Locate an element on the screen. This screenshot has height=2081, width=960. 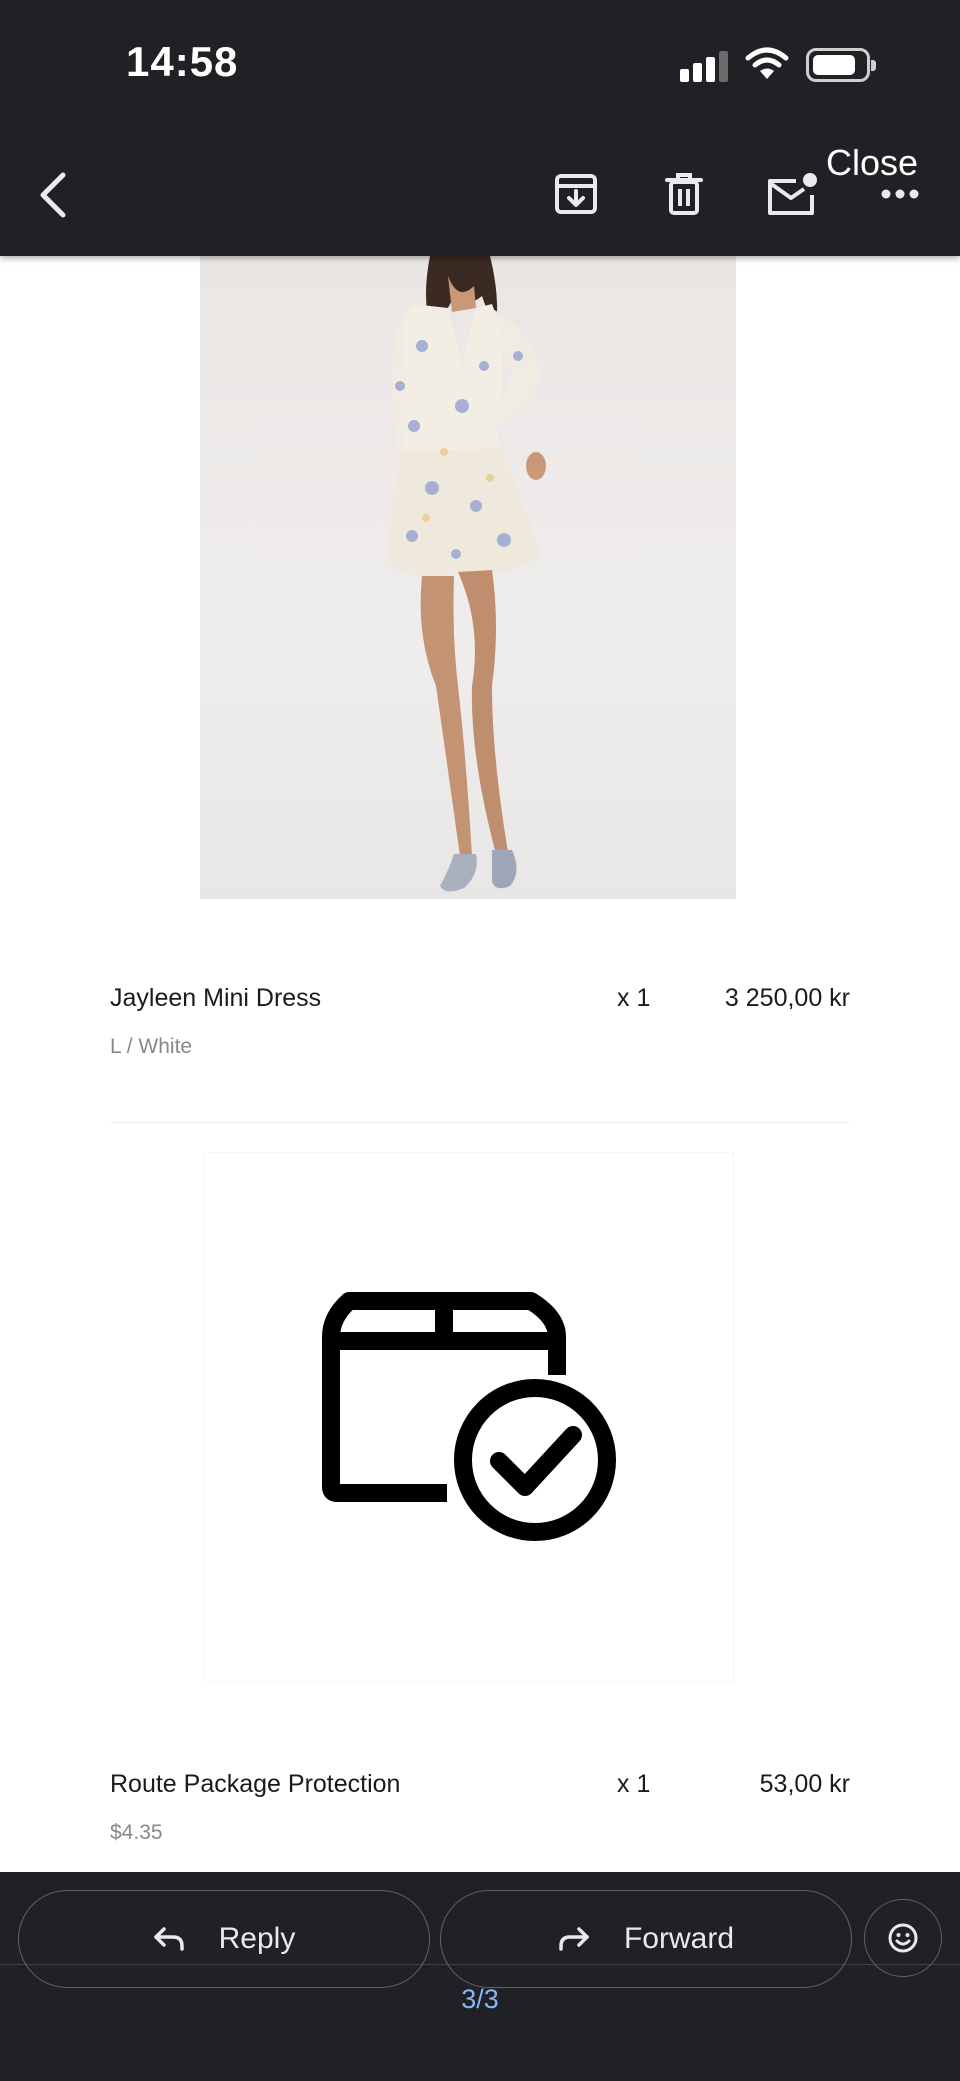
reply-button: Reply is located at coordinates (224, 1939).